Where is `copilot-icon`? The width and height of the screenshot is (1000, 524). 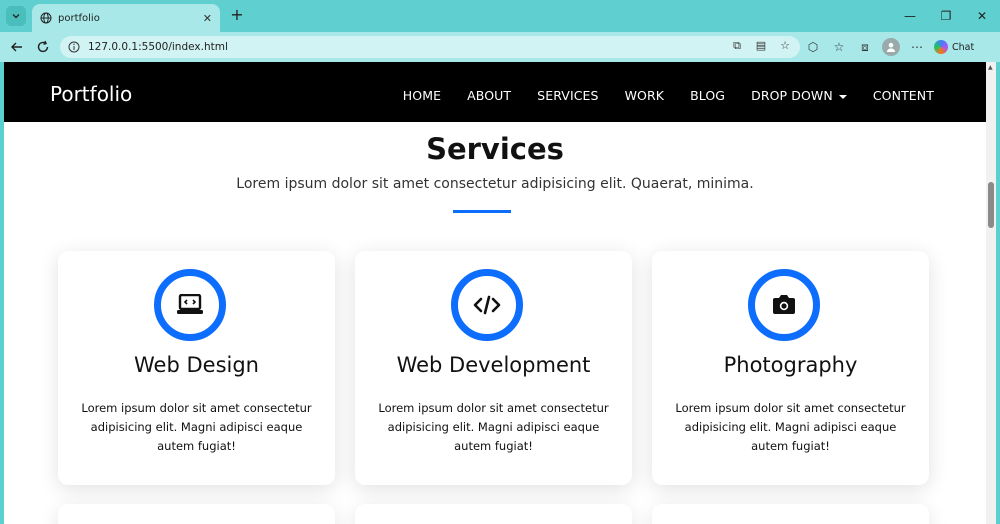 copilot-icon is located at coordinates (941, 47).